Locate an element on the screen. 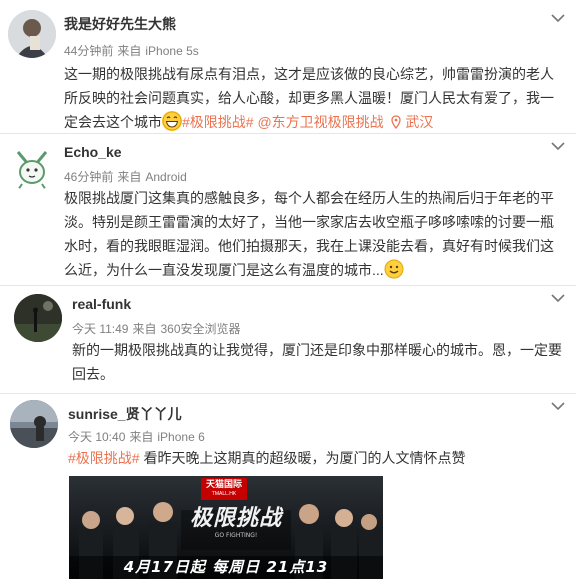 The width and height of the screenshot is (576, 579). post-meta: 今天 11:49 来自 360安全浏览器 is located at coordinates (158, 328).